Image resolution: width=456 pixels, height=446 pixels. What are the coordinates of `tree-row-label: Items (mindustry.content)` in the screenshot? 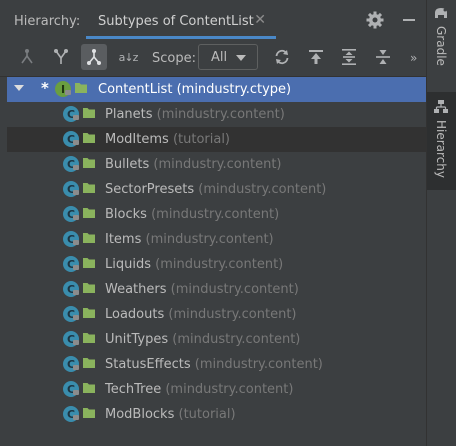 It's located at (189, 239).